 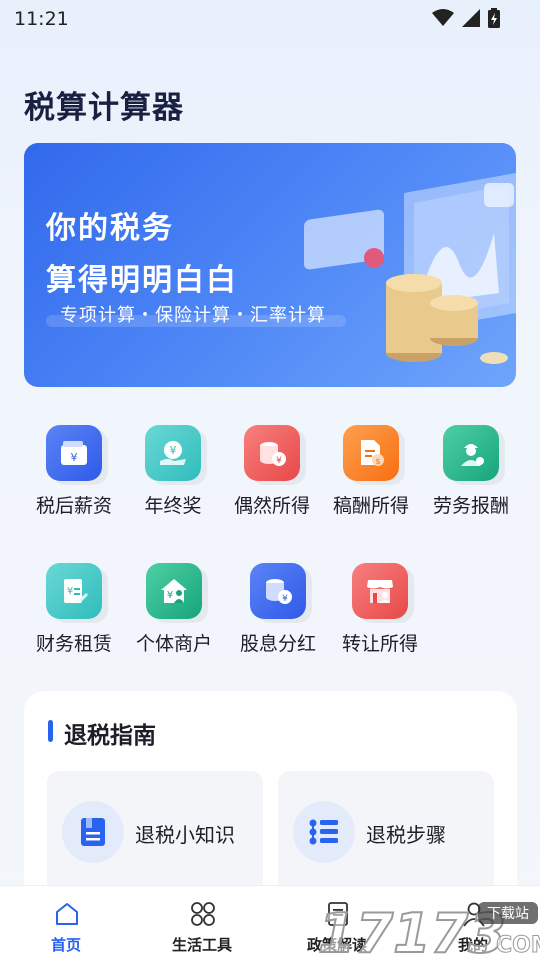 I want to click on coin-stack-icon: ¥, so click(x=272, y=453).